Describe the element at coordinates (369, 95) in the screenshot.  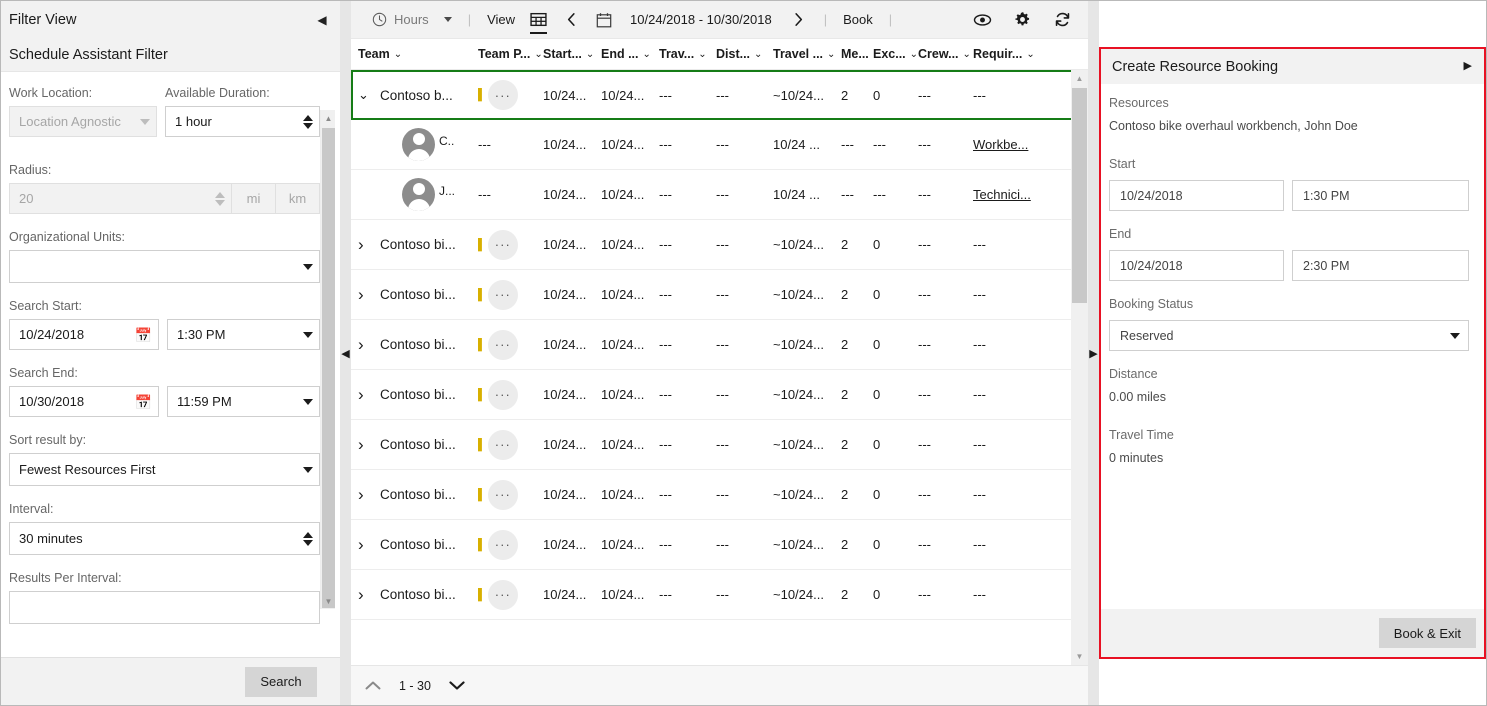
I see `chevron-down-icon: ⌄` at that location.